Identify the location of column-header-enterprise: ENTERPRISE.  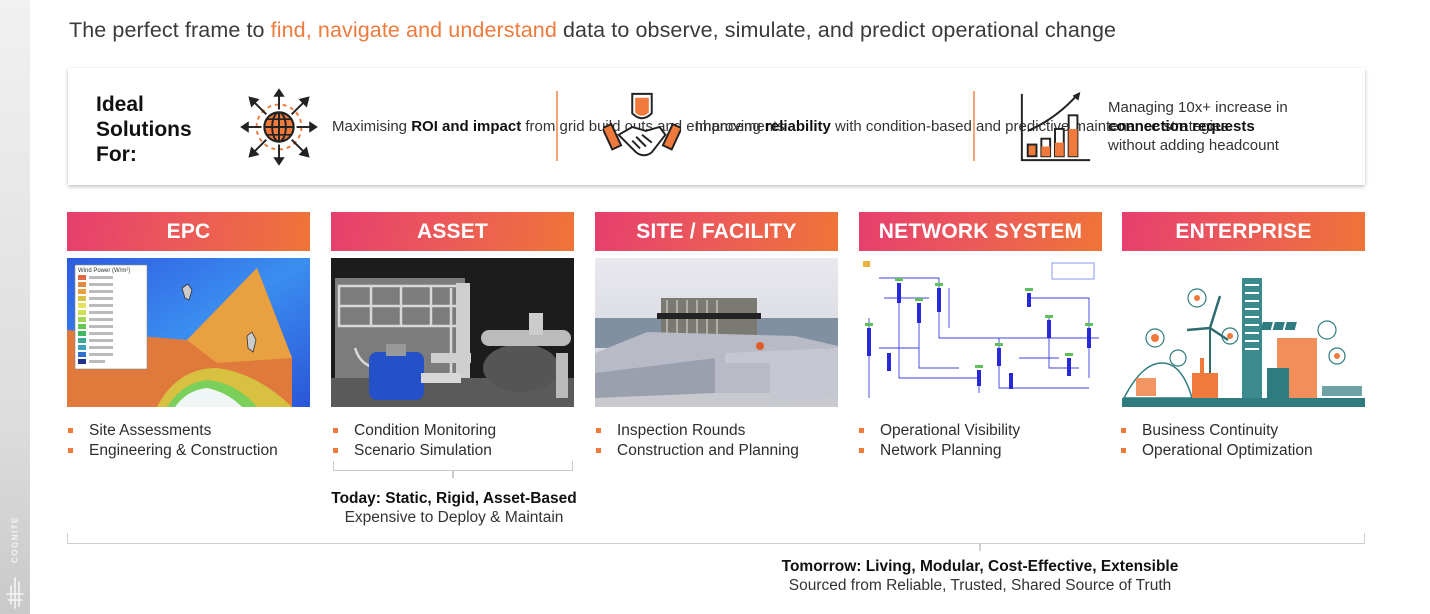
(1243, 231).